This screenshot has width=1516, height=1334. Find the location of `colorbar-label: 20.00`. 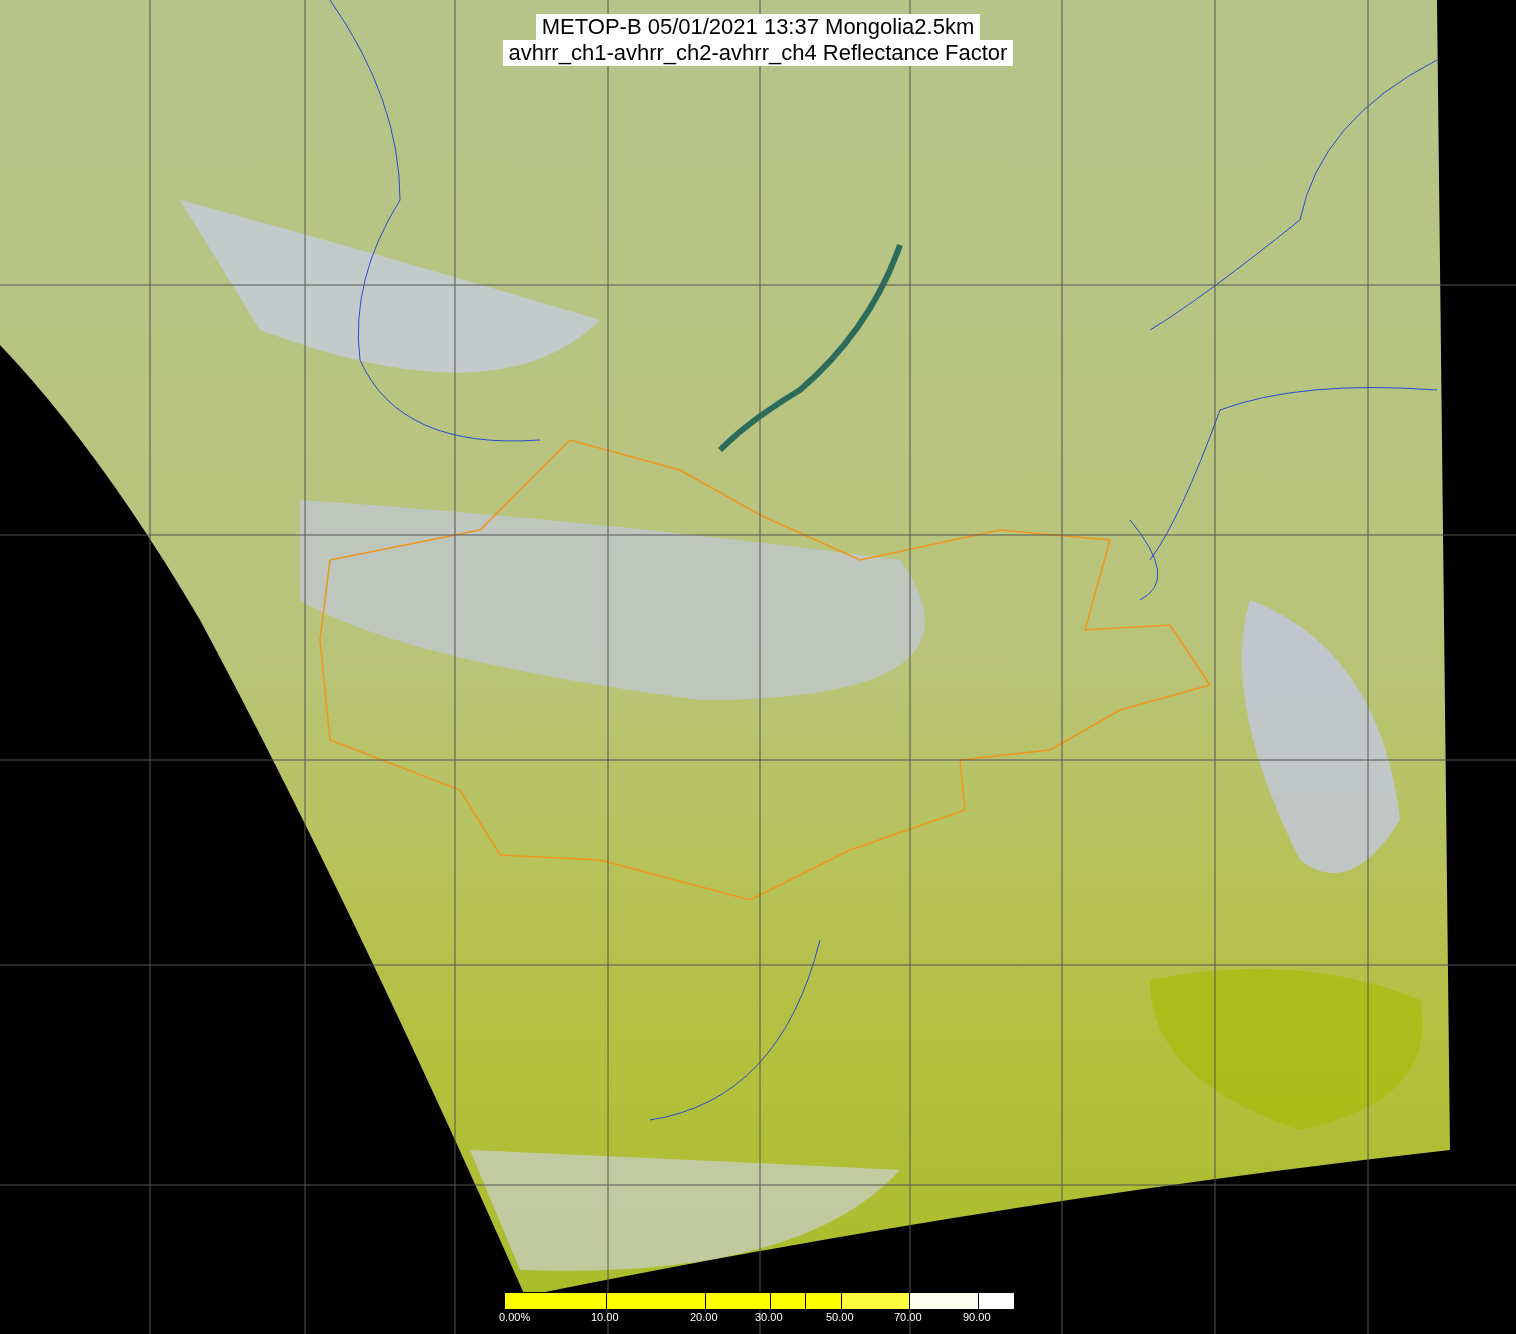

colorbar-label: 20.00 is located at coordinates (704, 1317).